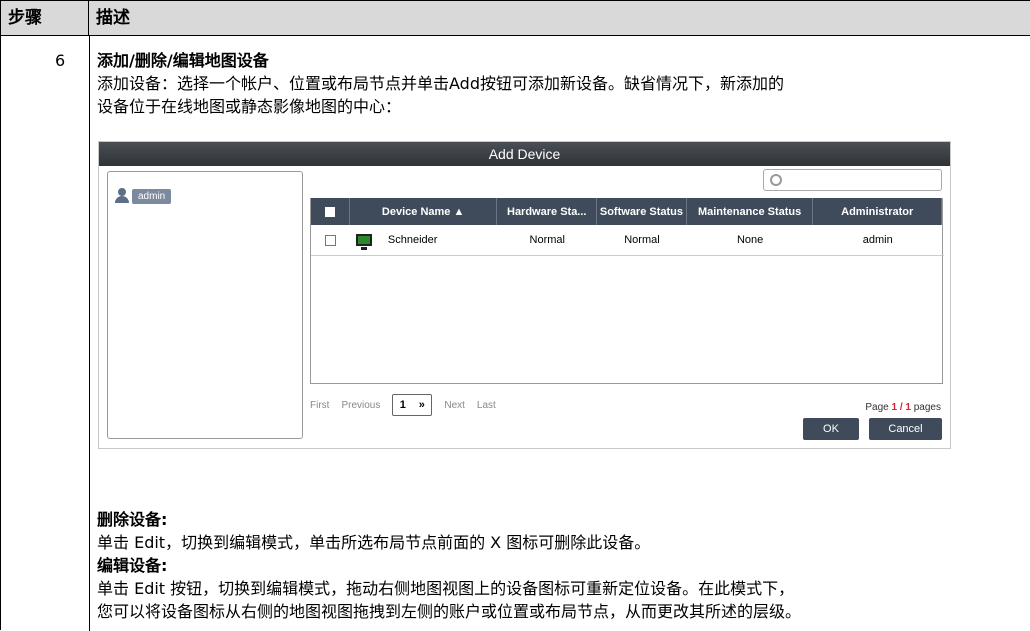 The image size is (1030, 631). I want to click on user-icon, so click(122, 196).